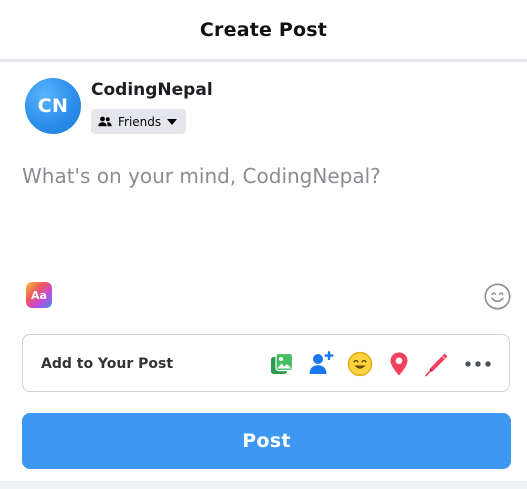 Image resolution: width=527 pixels, height=489 pixels. I want to click on caret-down-icon, so click(172, 121).